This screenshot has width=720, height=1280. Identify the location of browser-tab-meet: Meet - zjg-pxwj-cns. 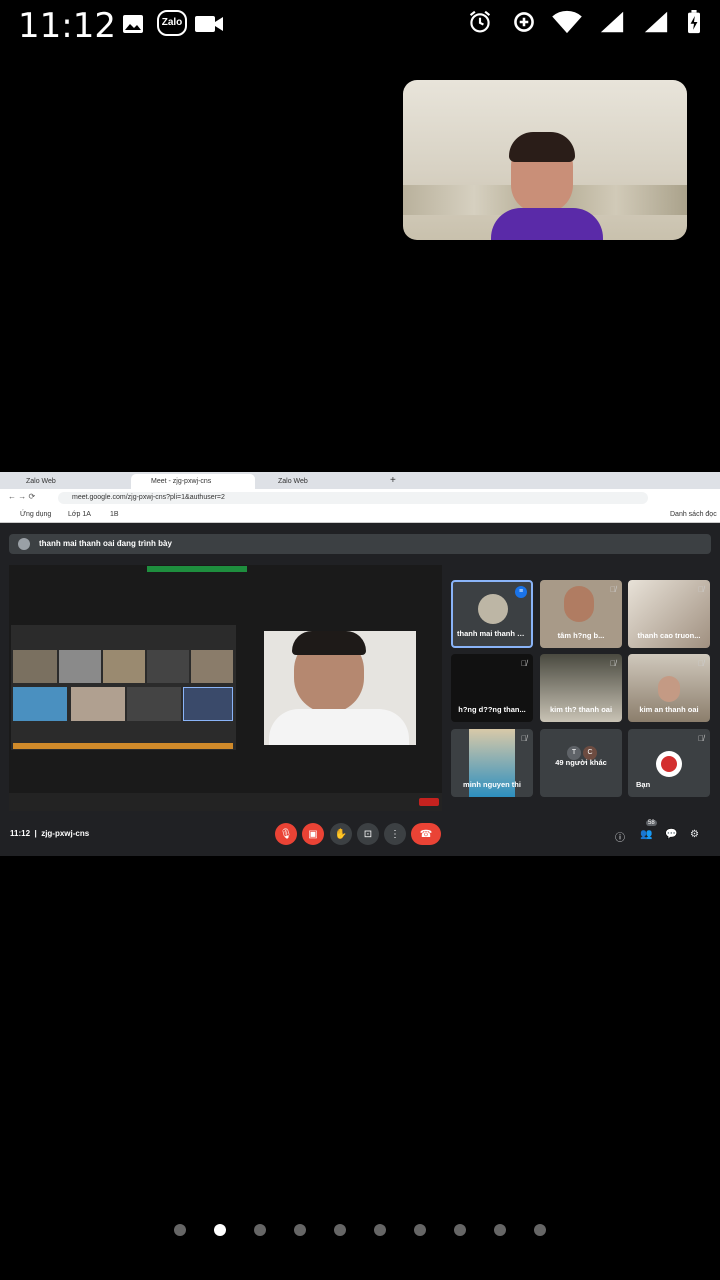
(193, 481).